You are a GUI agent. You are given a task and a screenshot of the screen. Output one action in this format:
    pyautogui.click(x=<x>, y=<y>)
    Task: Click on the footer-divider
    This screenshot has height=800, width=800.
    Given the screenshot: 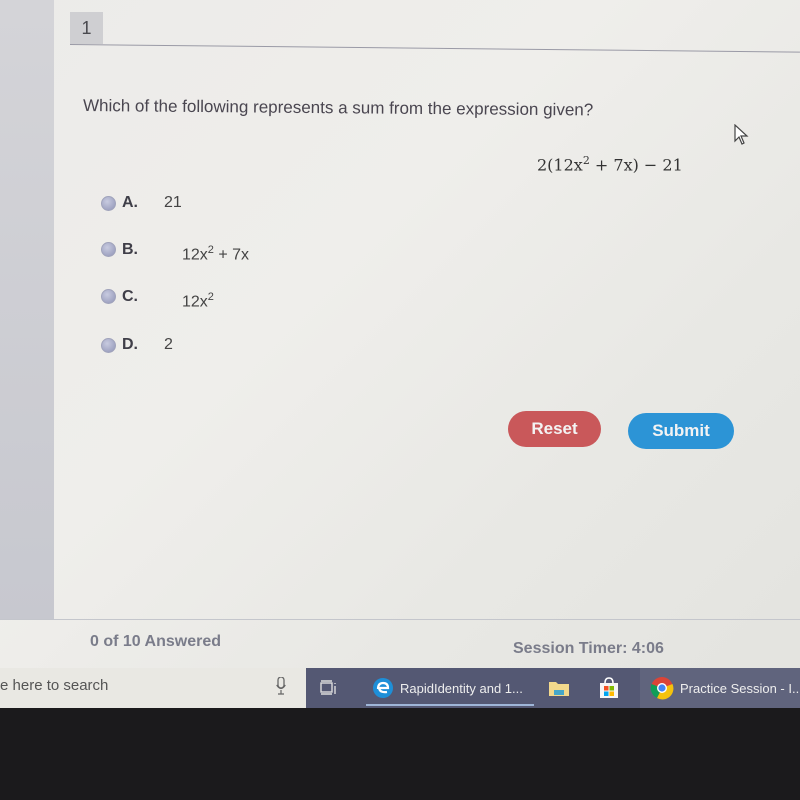 What is the action you would take?
    pyautogui.click(x=400, y=619)
    